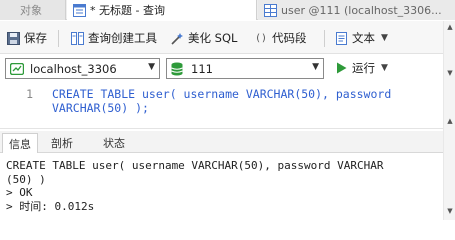 Image resolution: width=455 pixels, height=240 pixels. Describe the element at coordinates (289, 38) in the screenshot. I see `code-snippet-label: 代码段` at that location.